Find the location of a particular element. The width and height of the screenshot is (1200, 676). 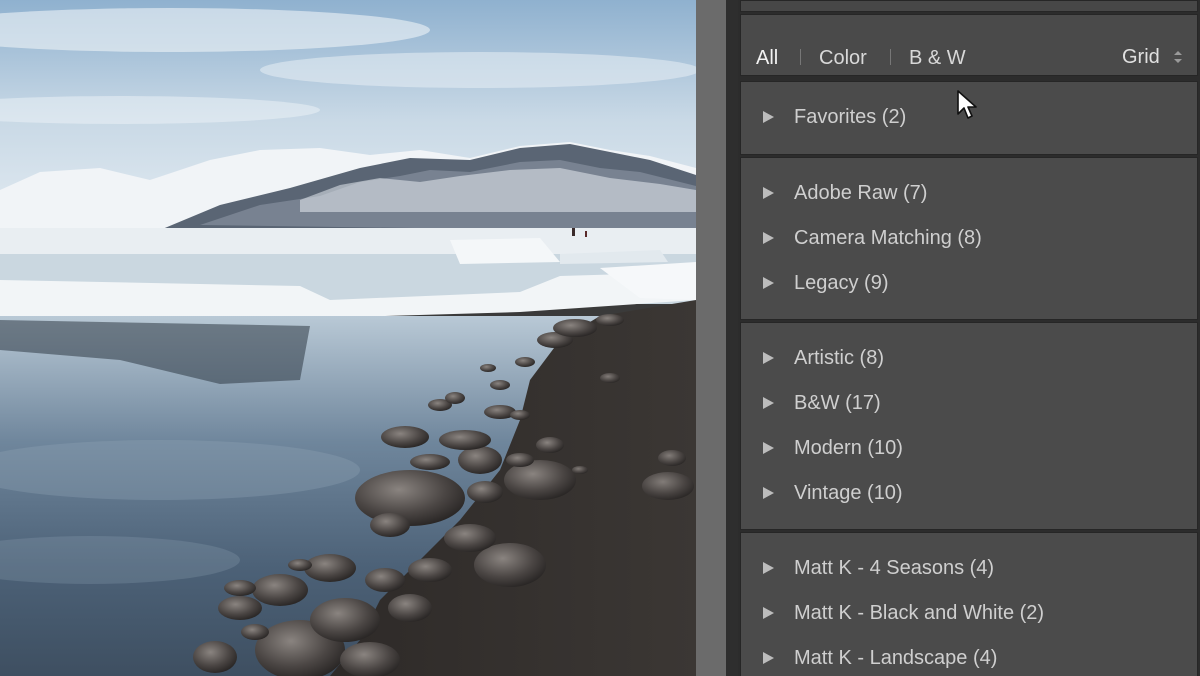

scrollbar-track is located at coordinates (711, 338).